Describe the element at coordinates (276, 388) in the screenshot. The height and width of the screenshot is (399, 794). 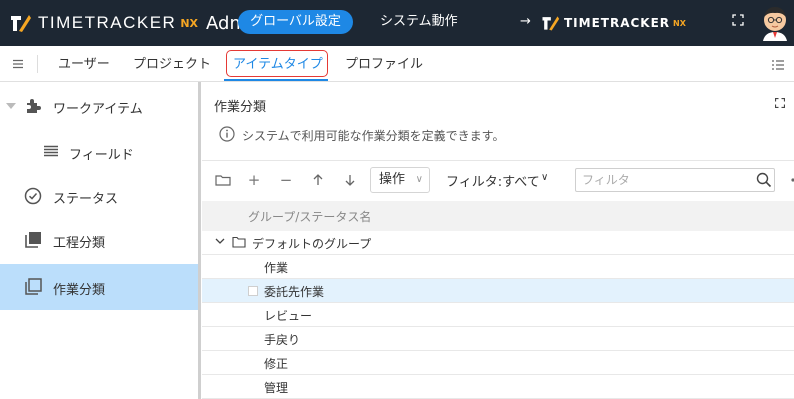
I see `row-label: 管理` at that location.